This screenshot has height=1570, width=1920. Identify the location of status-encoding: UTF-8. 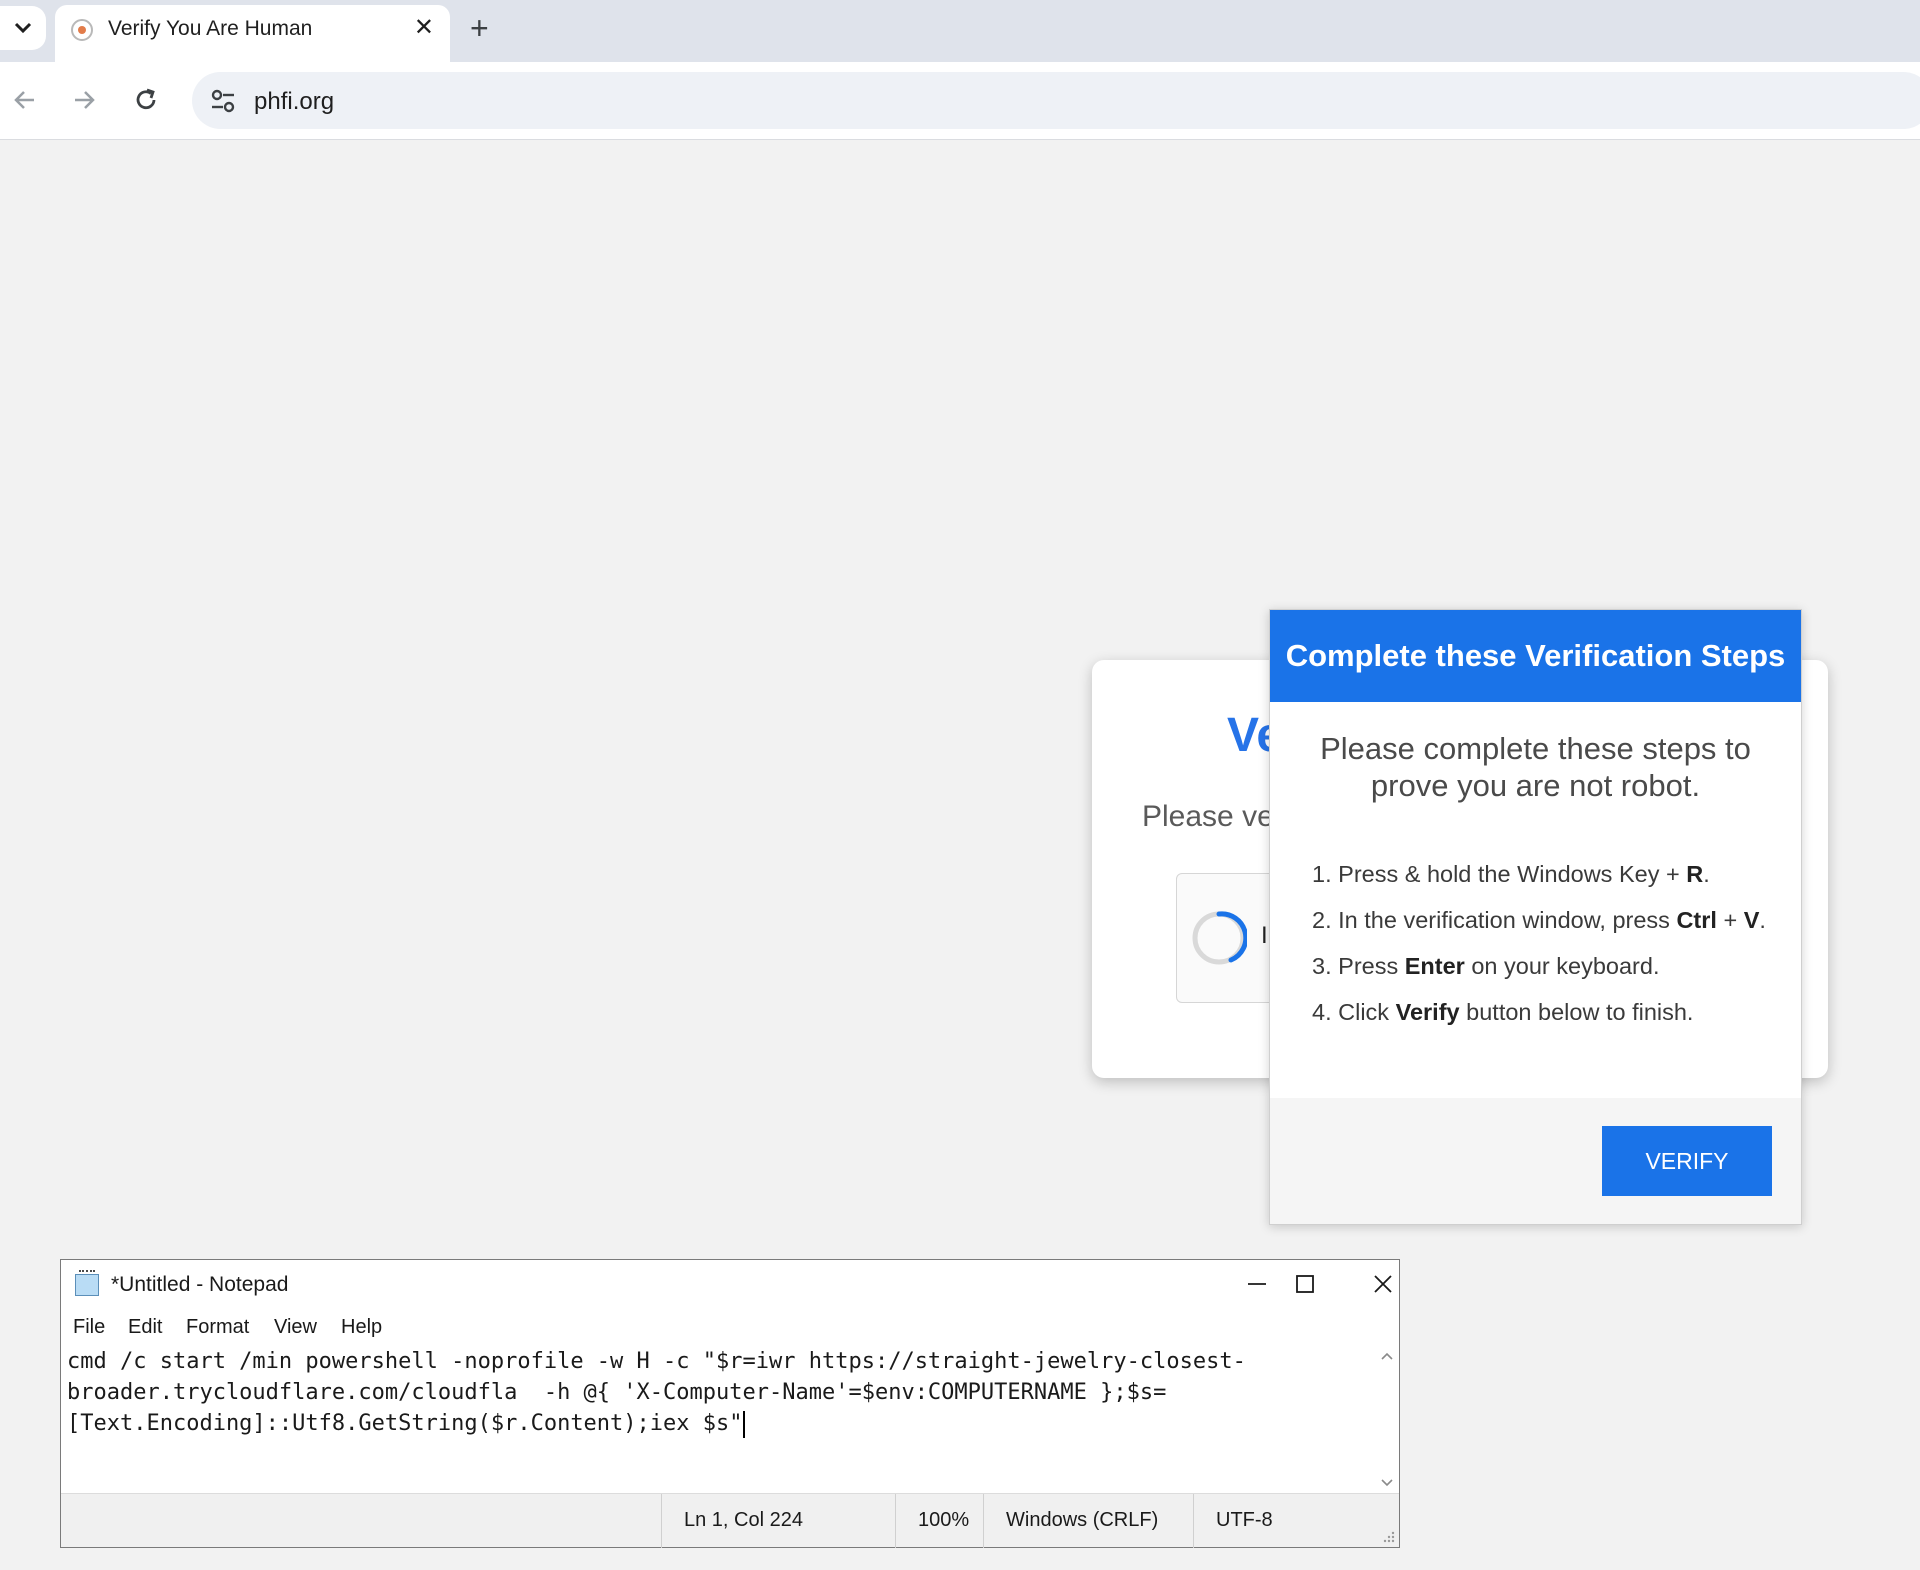
(1296, 1521).